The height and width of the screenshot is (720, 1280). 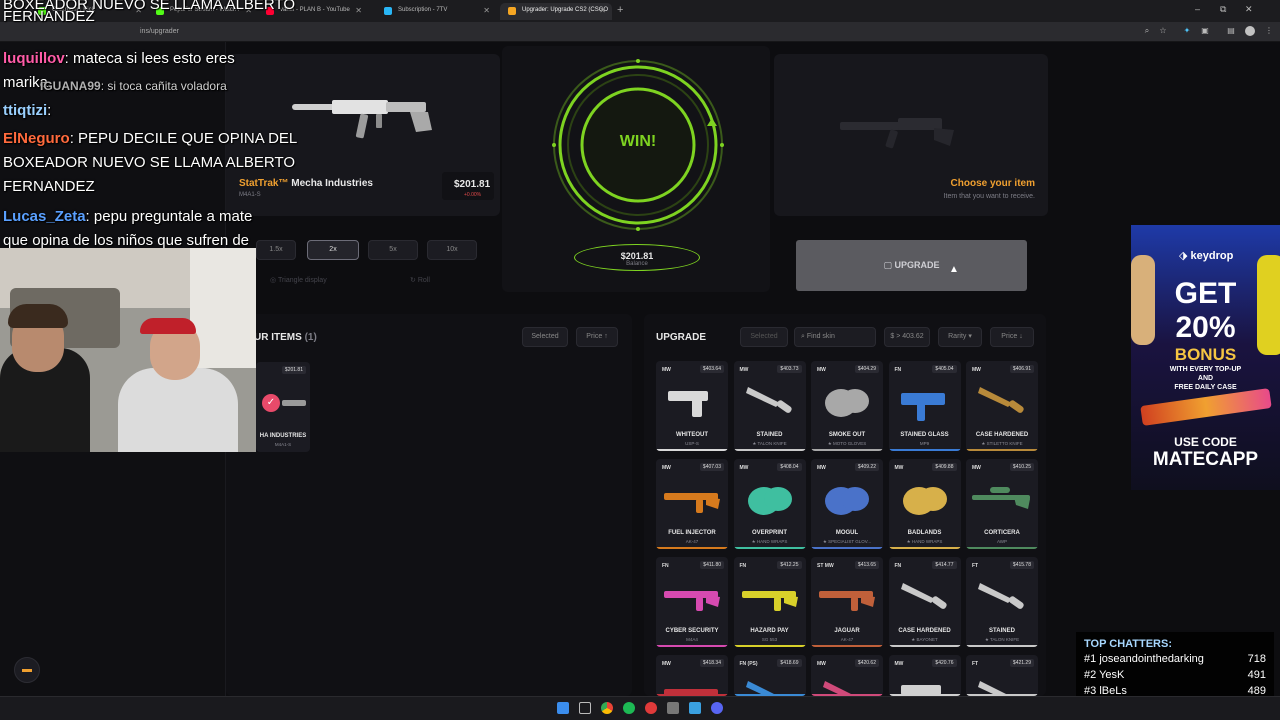 What do you see at coordinates (789, 663) in the screenshot?
I see `skin-price: $418.69` at bounding box center [789, 663].